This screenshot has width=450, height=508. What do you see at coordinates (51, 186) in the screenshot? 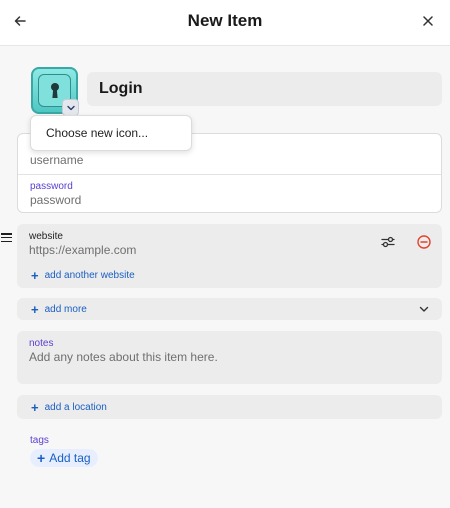
I see `password-label: password` at bounding box center [51, 186].